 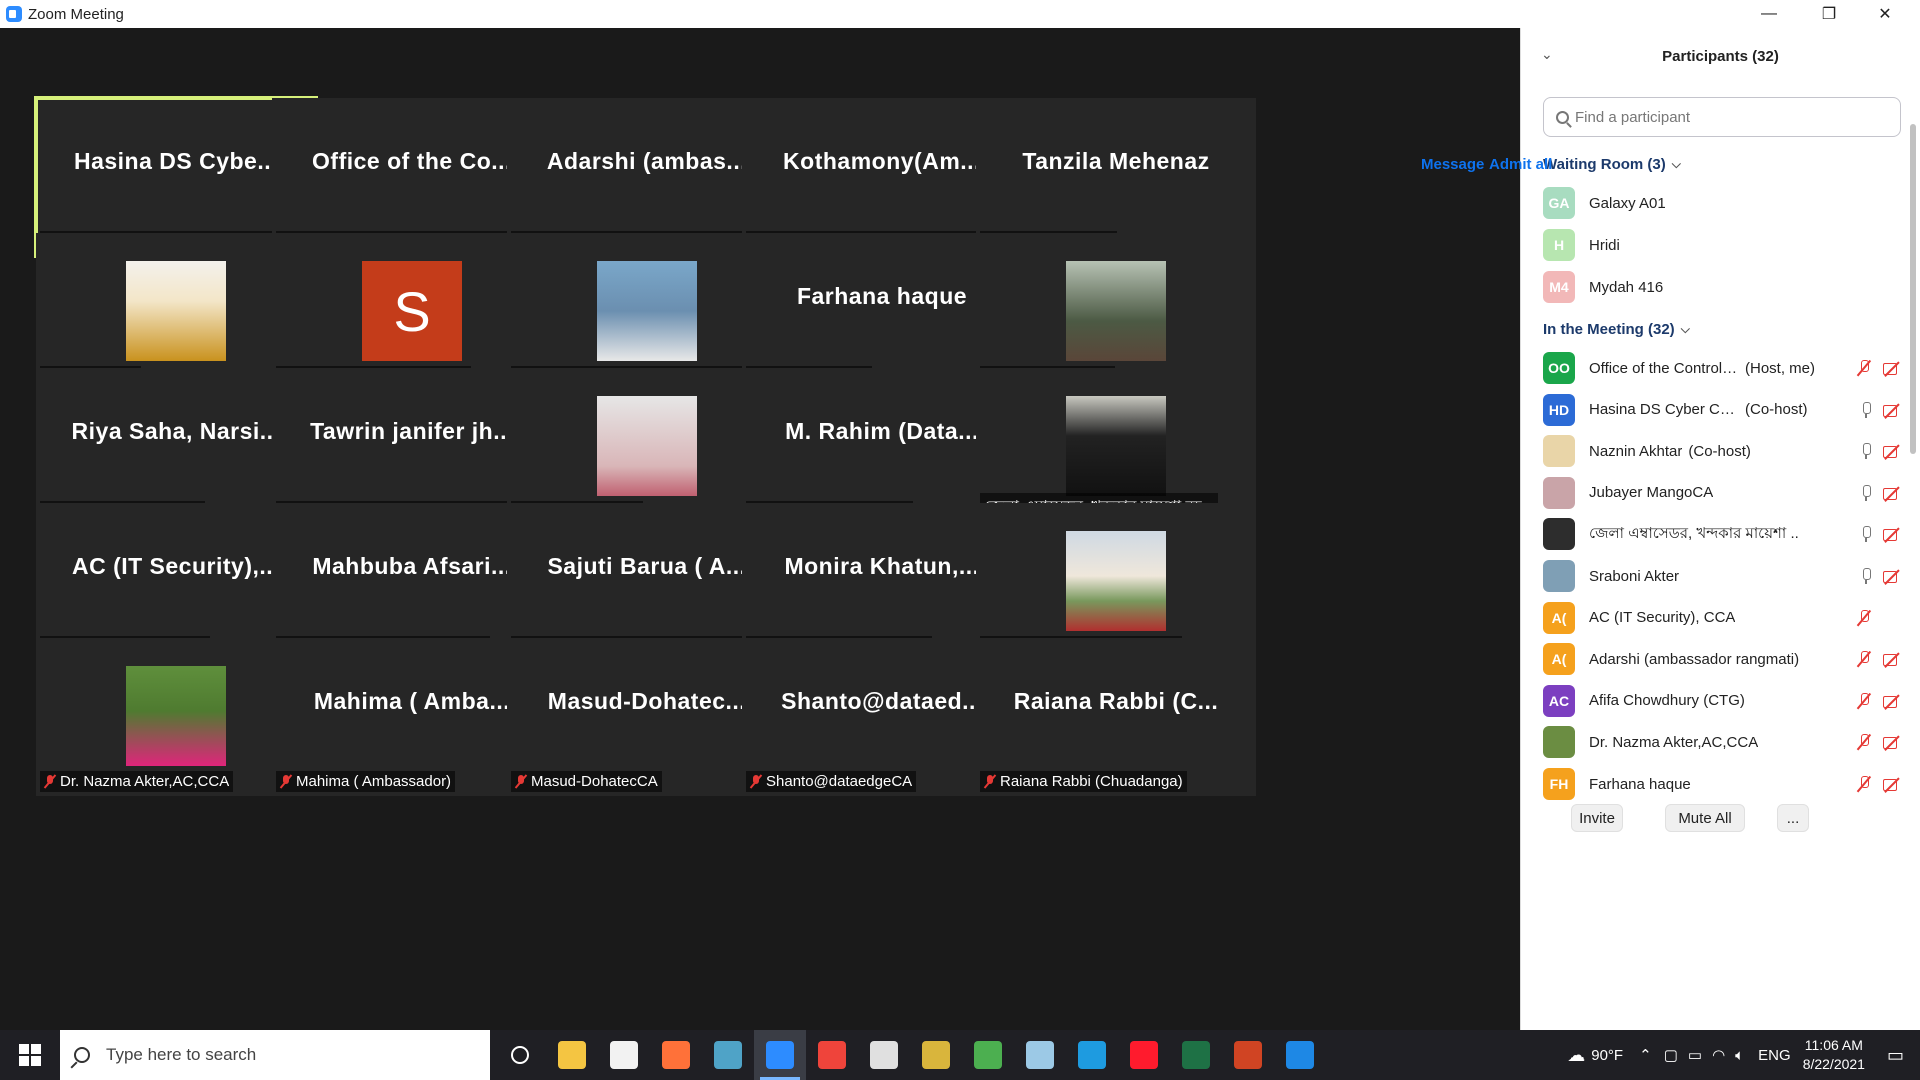 What do you see at coordinates (1769, 14) in the screenshot?
I see `minimize-button: —` at bounding box center [1769, 14].